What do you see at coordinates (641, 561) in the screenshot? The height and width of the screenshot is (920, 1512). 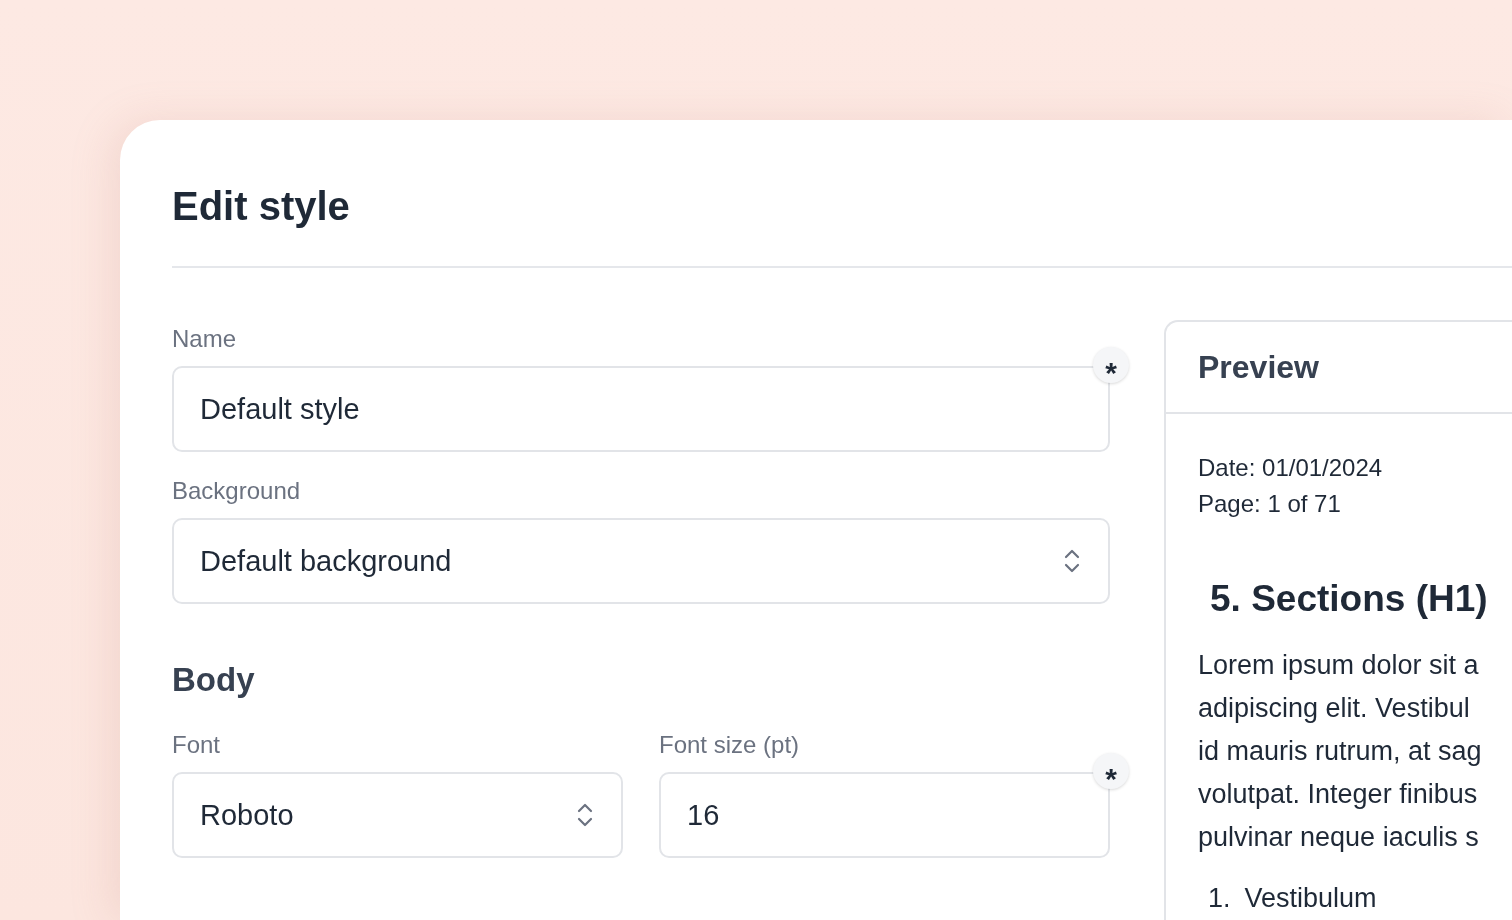 I see `select-field: Default background` at bounding box center [641, 561].